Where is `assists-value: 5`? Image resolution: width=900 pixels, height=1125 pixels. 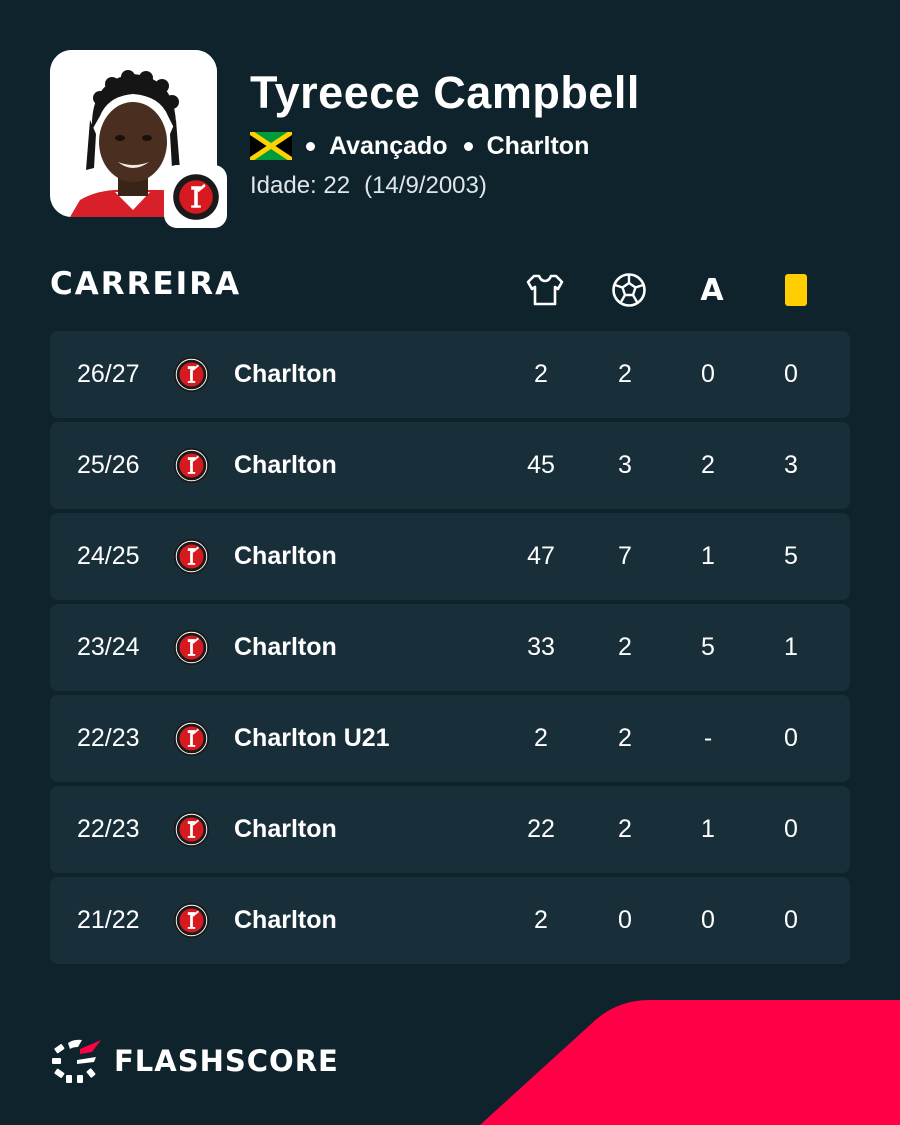 assists-value: 5 is located at coordinates (708, 647).